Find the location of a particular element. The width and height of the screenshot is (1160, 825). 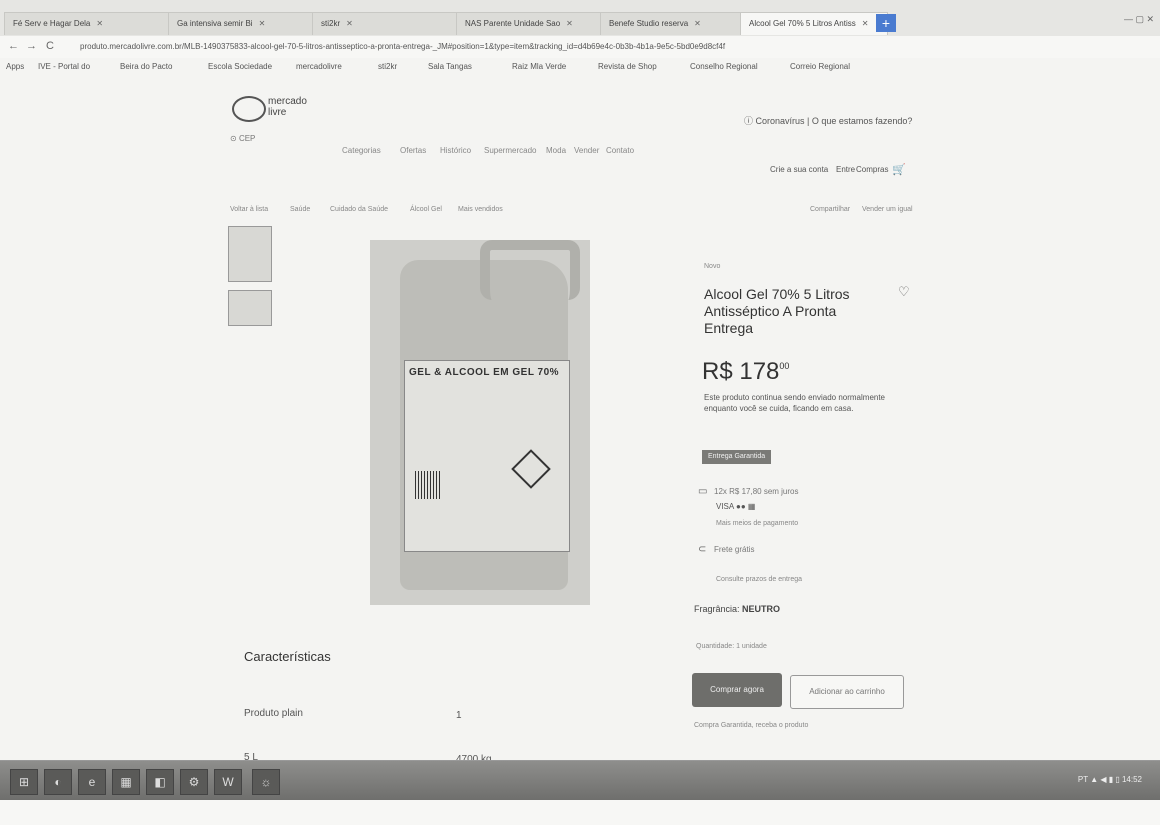

explorer-icon: ▦ is located at coordinates (126, 782).